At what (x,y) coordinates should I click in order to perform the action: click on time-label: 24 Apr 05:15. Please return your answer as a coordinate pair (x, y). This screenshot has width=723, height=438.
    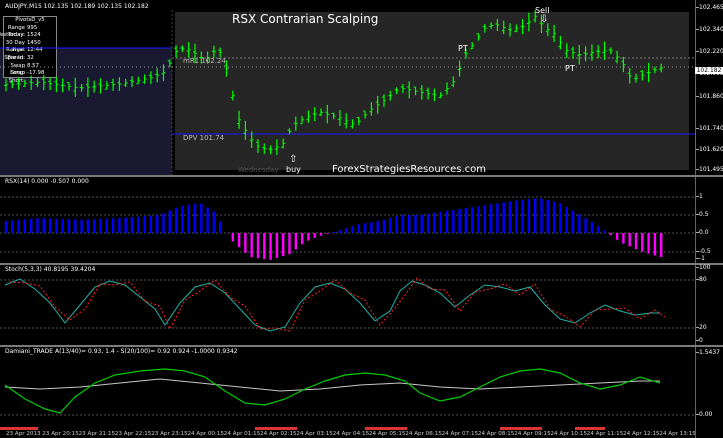
    Looking at the image, I should click on (387, 434).